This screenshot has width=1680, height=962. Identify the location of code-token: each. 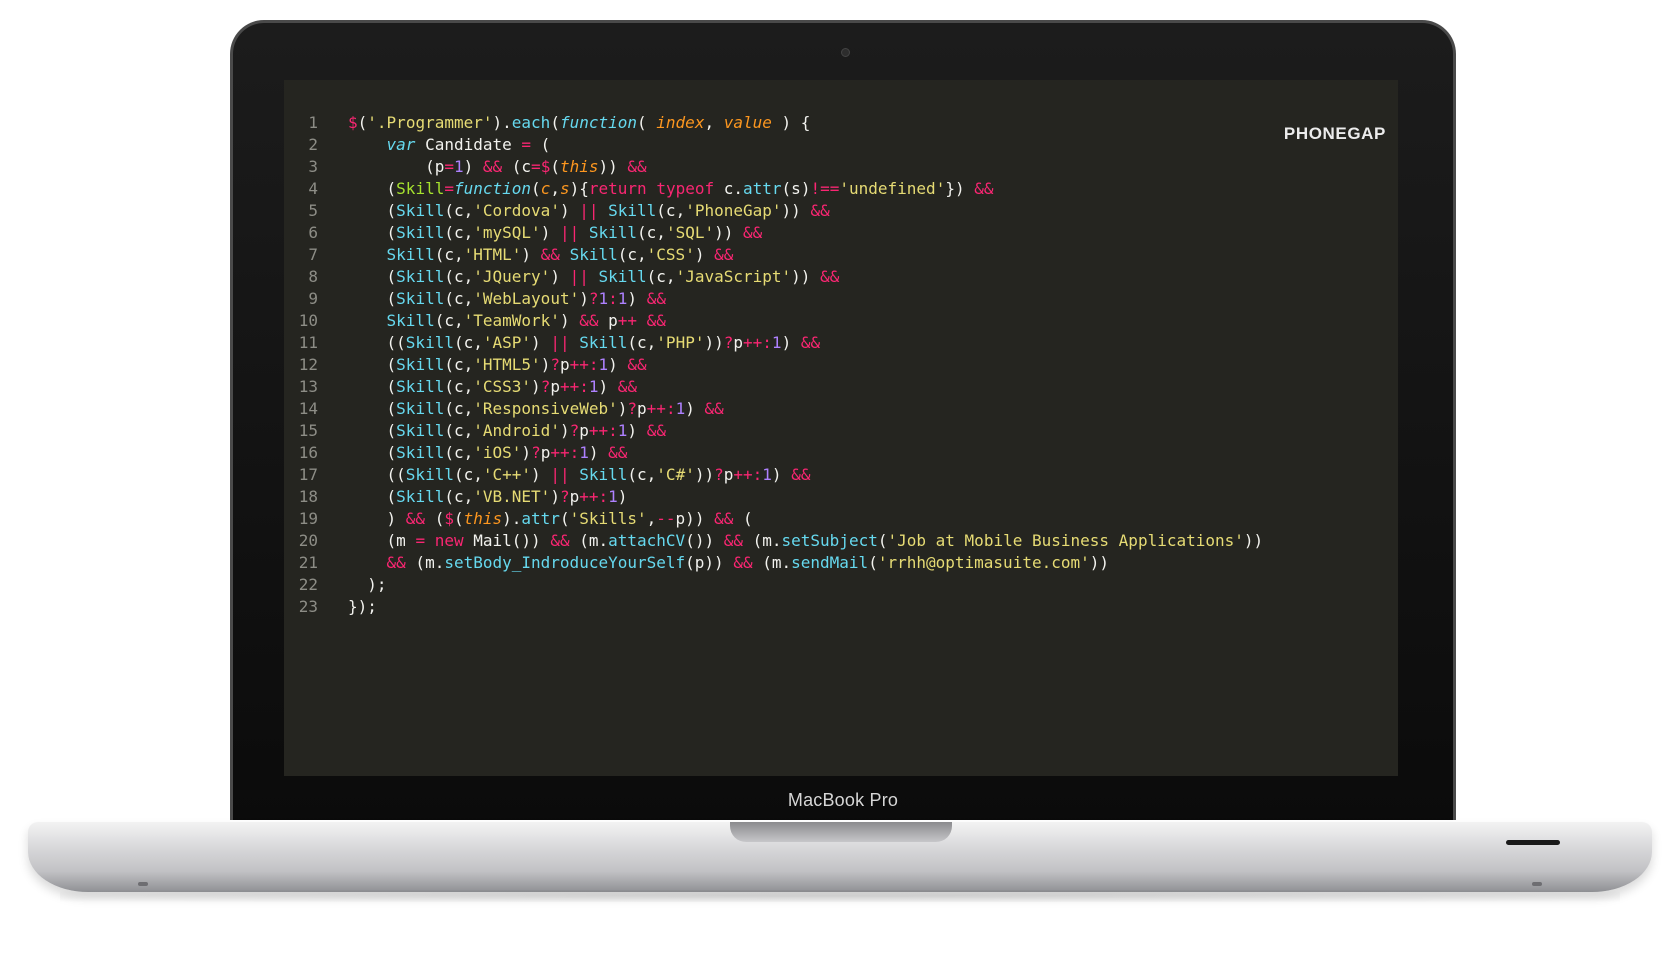
(531, 122).